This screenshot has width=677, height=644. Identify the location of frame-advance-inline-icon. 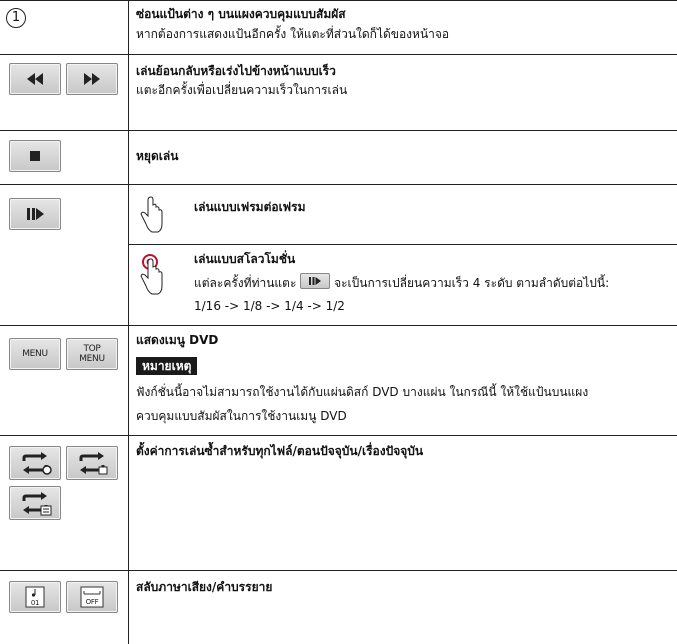
(315, 281).